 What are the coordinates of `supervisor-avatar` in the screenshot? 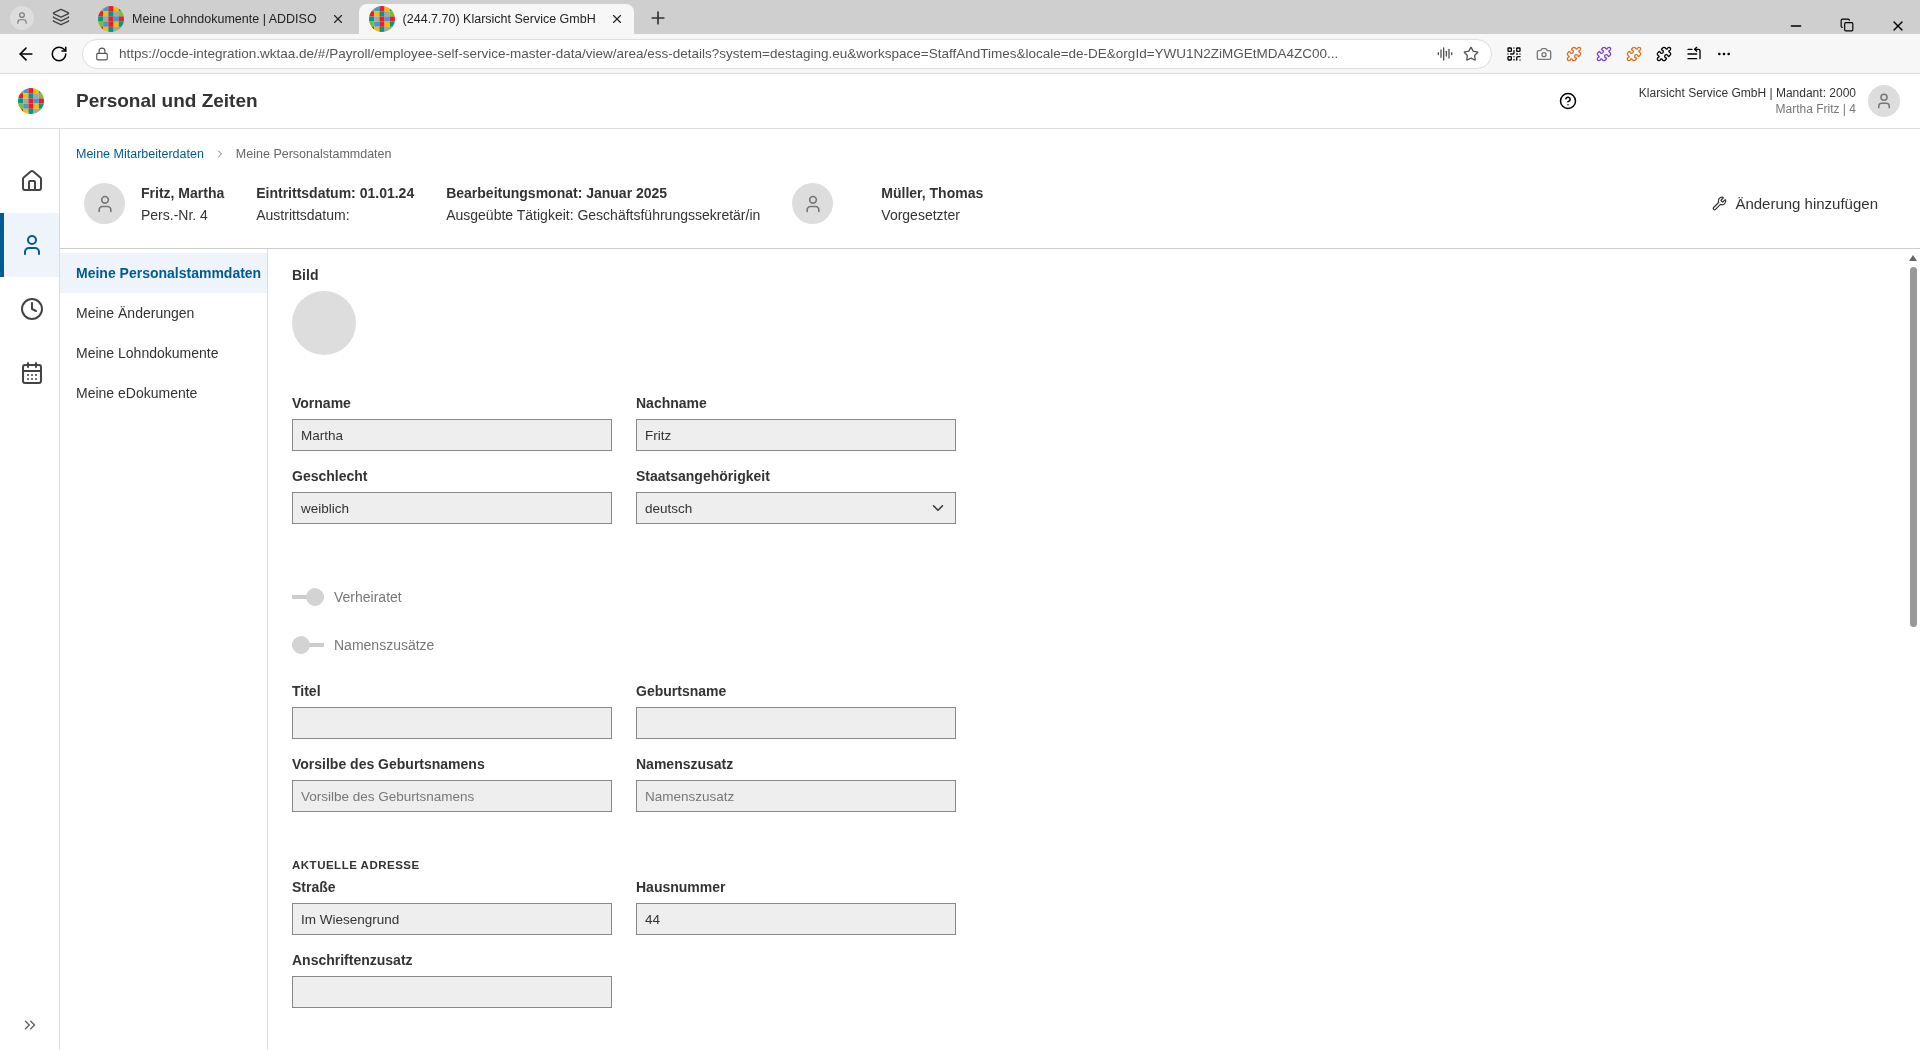 It's located at (813, 203).